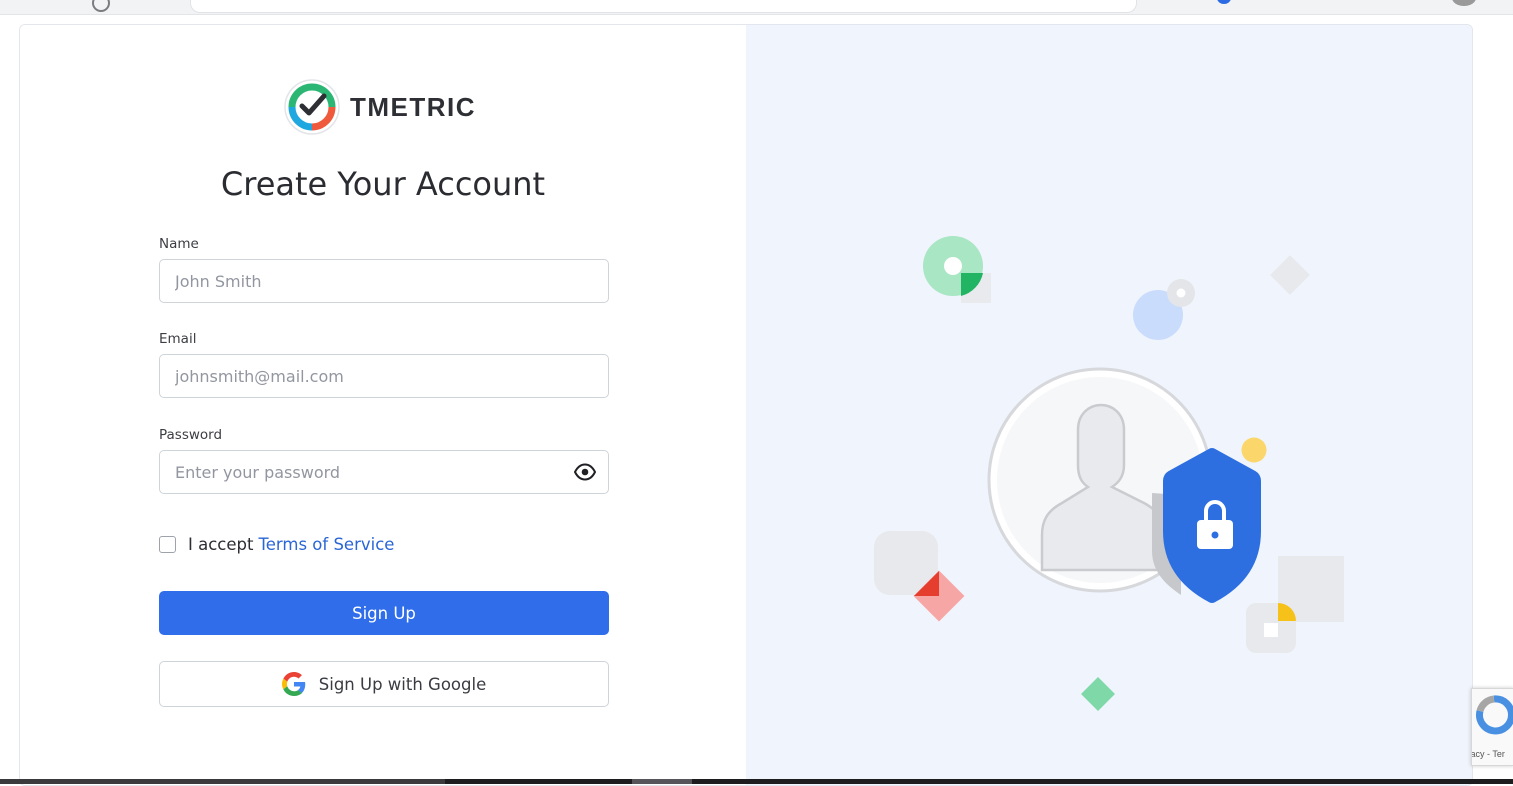 Image resolution: width=1513 pixels, height=786 pixels. I want to click on brand-logo: TMETRIC, so click(380, 107).